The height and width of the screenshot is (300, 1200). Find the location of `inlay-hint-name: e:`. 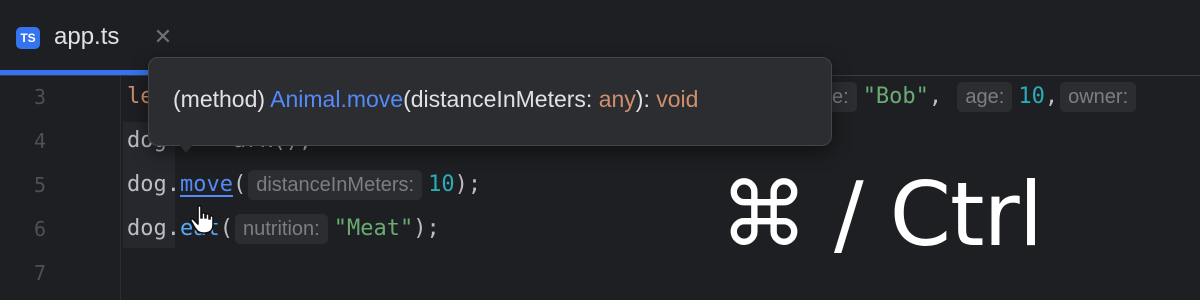

inlay-hint-name: e: is located at coordinates (844, 97).